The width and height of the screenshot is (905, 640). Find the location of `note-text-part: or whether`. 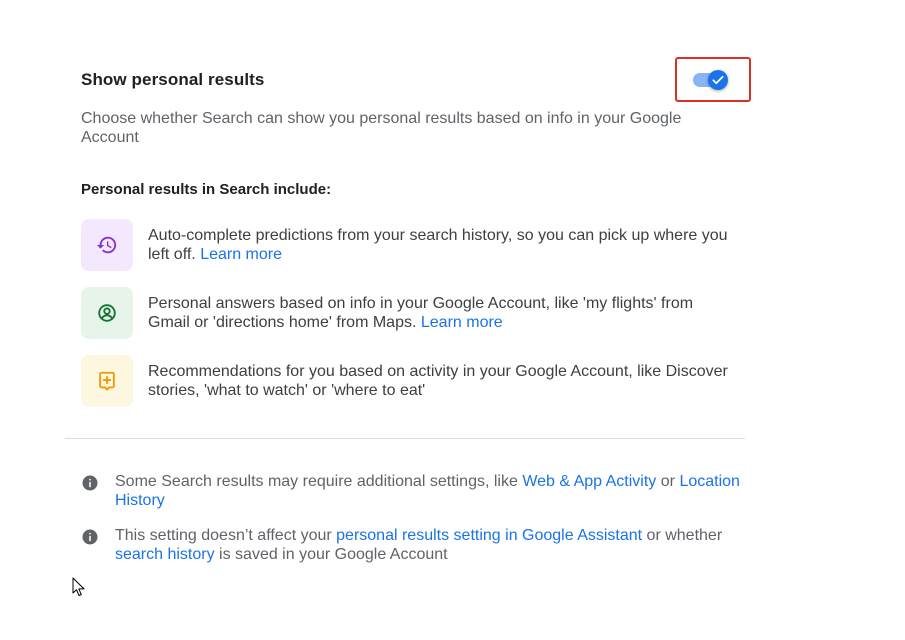

note-text-part: or whether is located at coordinates (682, 535).